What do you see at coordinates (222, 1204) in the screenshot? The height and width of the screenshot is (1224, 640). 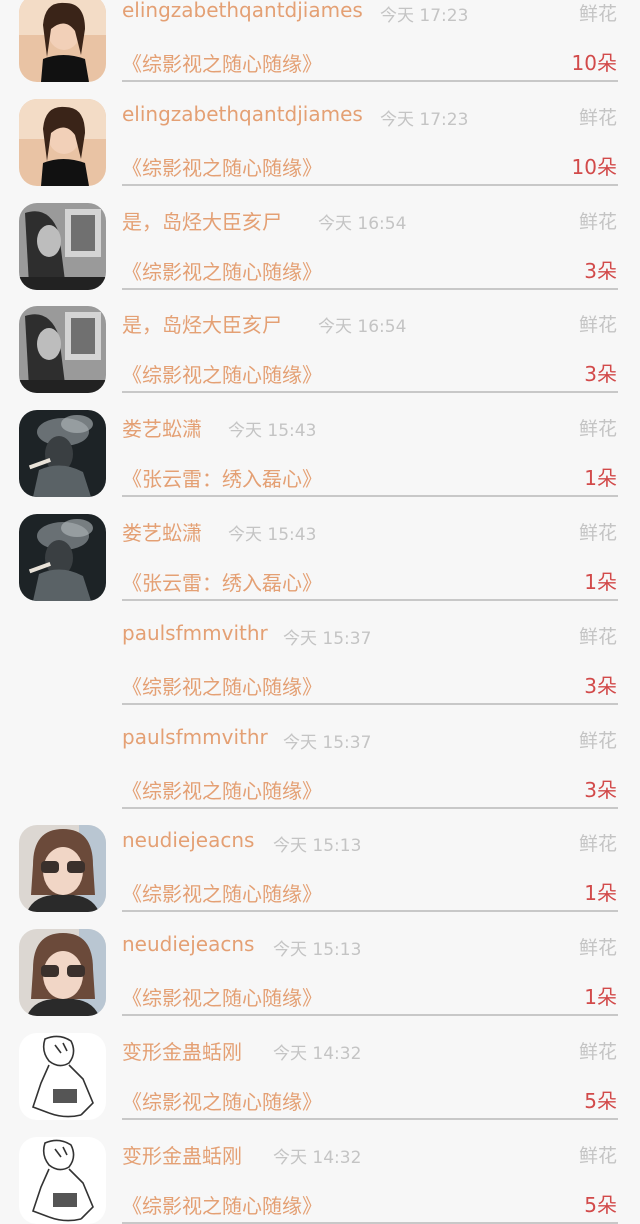 I see `work-title: 《综影视之随心随缘》` at bounding box center [222, 1204].